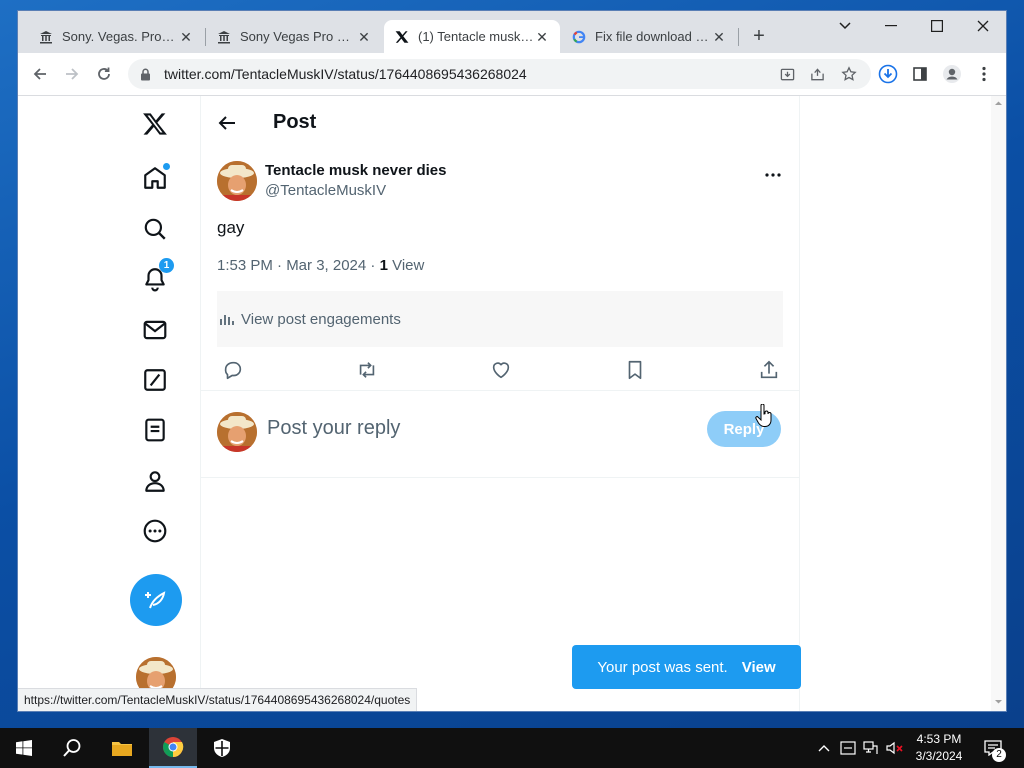 Image resolution: width=1024 pixels, height=768 pixels. Describe the element at coordinates (998, 403) in the screenshot. I see `page-scrollbar` at that location.